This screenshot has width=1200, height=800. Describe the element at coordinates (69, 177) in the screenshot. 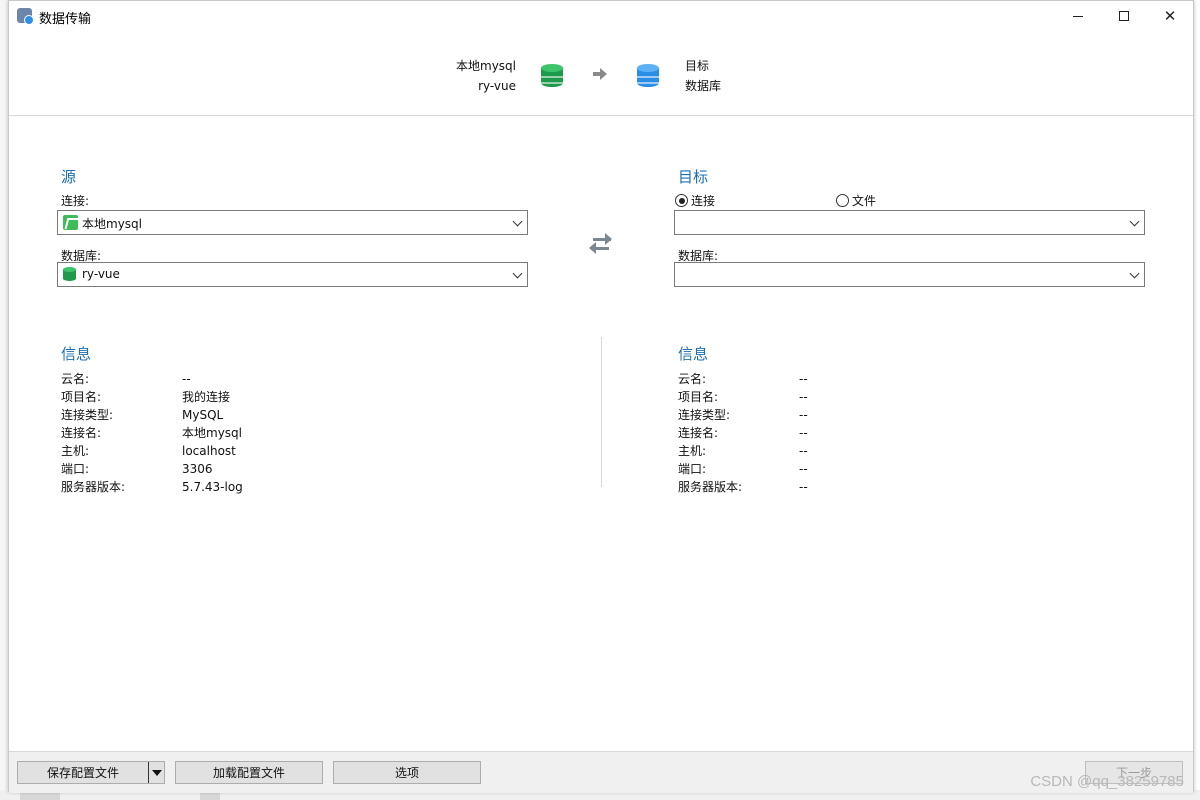

I see `source-section-title: 源` at that location.